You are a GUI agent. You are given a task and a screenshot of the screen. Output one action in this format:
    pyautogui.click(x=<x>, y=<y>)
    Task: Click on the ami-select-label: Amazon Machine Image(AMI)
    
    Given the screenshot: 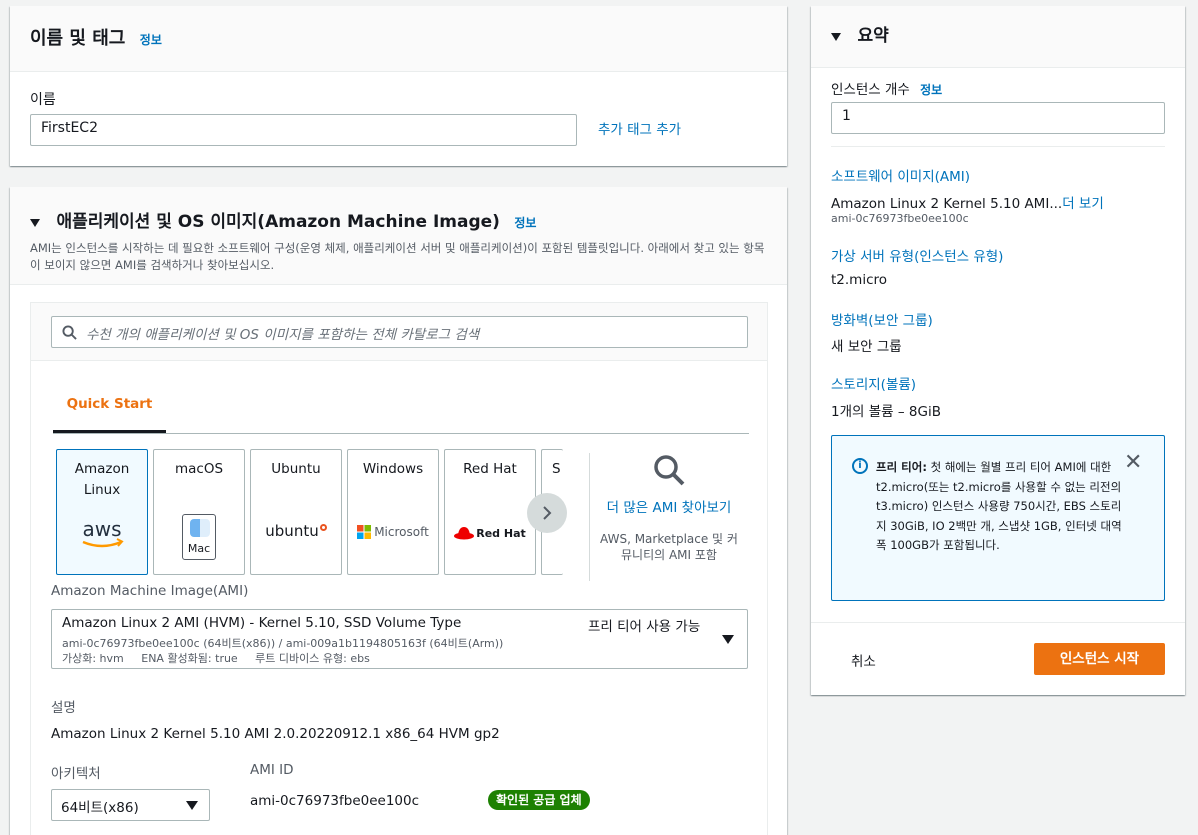 What is the action you would take?
    pyautogui.click(x=150, y=591)
    